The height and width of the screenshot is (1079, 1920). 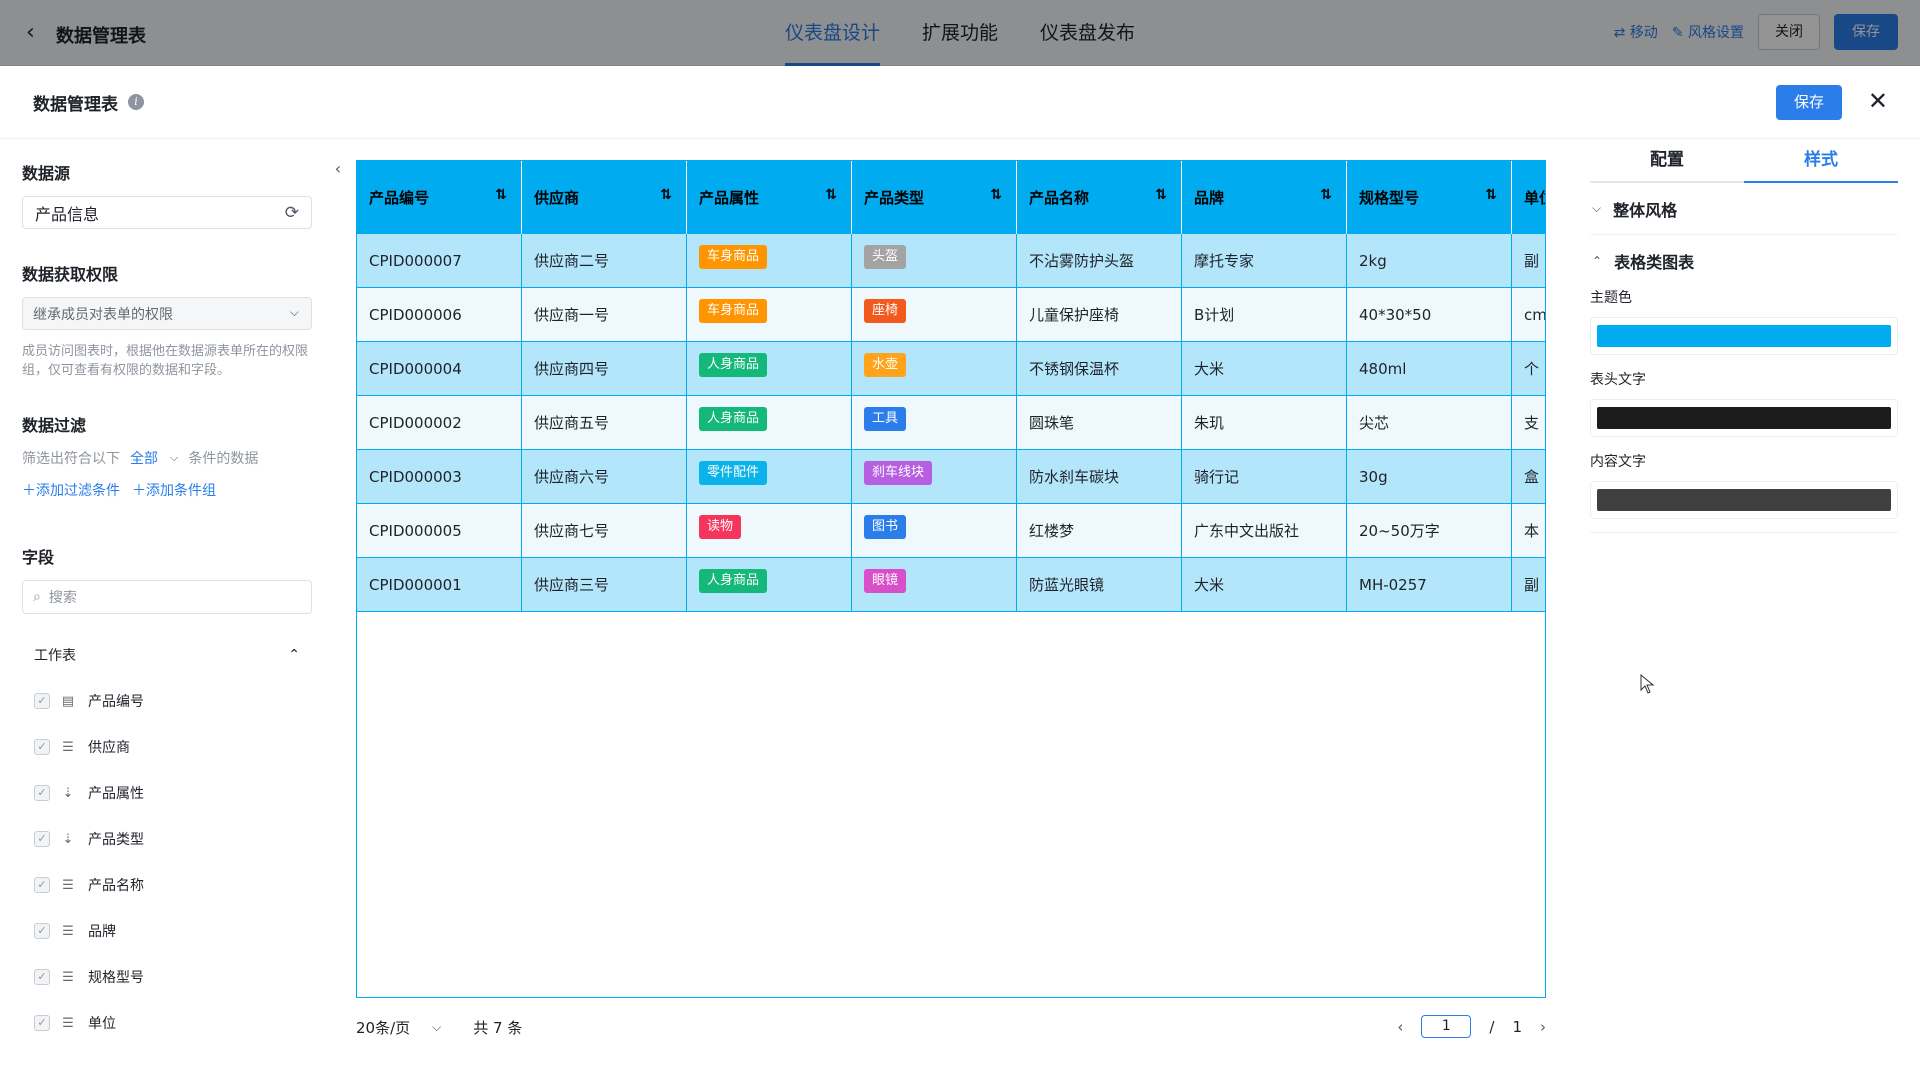 I want to click on table-row: CPID000007 供应商二号 车身商品 头盔 不沾雾防护头盔 摩托专家 2kg 副, so click(x=951, y=261).